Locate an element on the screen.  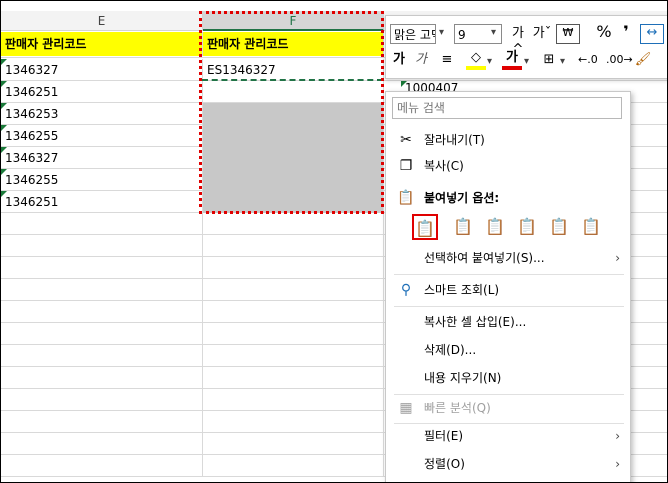
align-center-icon: ≡ is located at coordinates (447, 60).